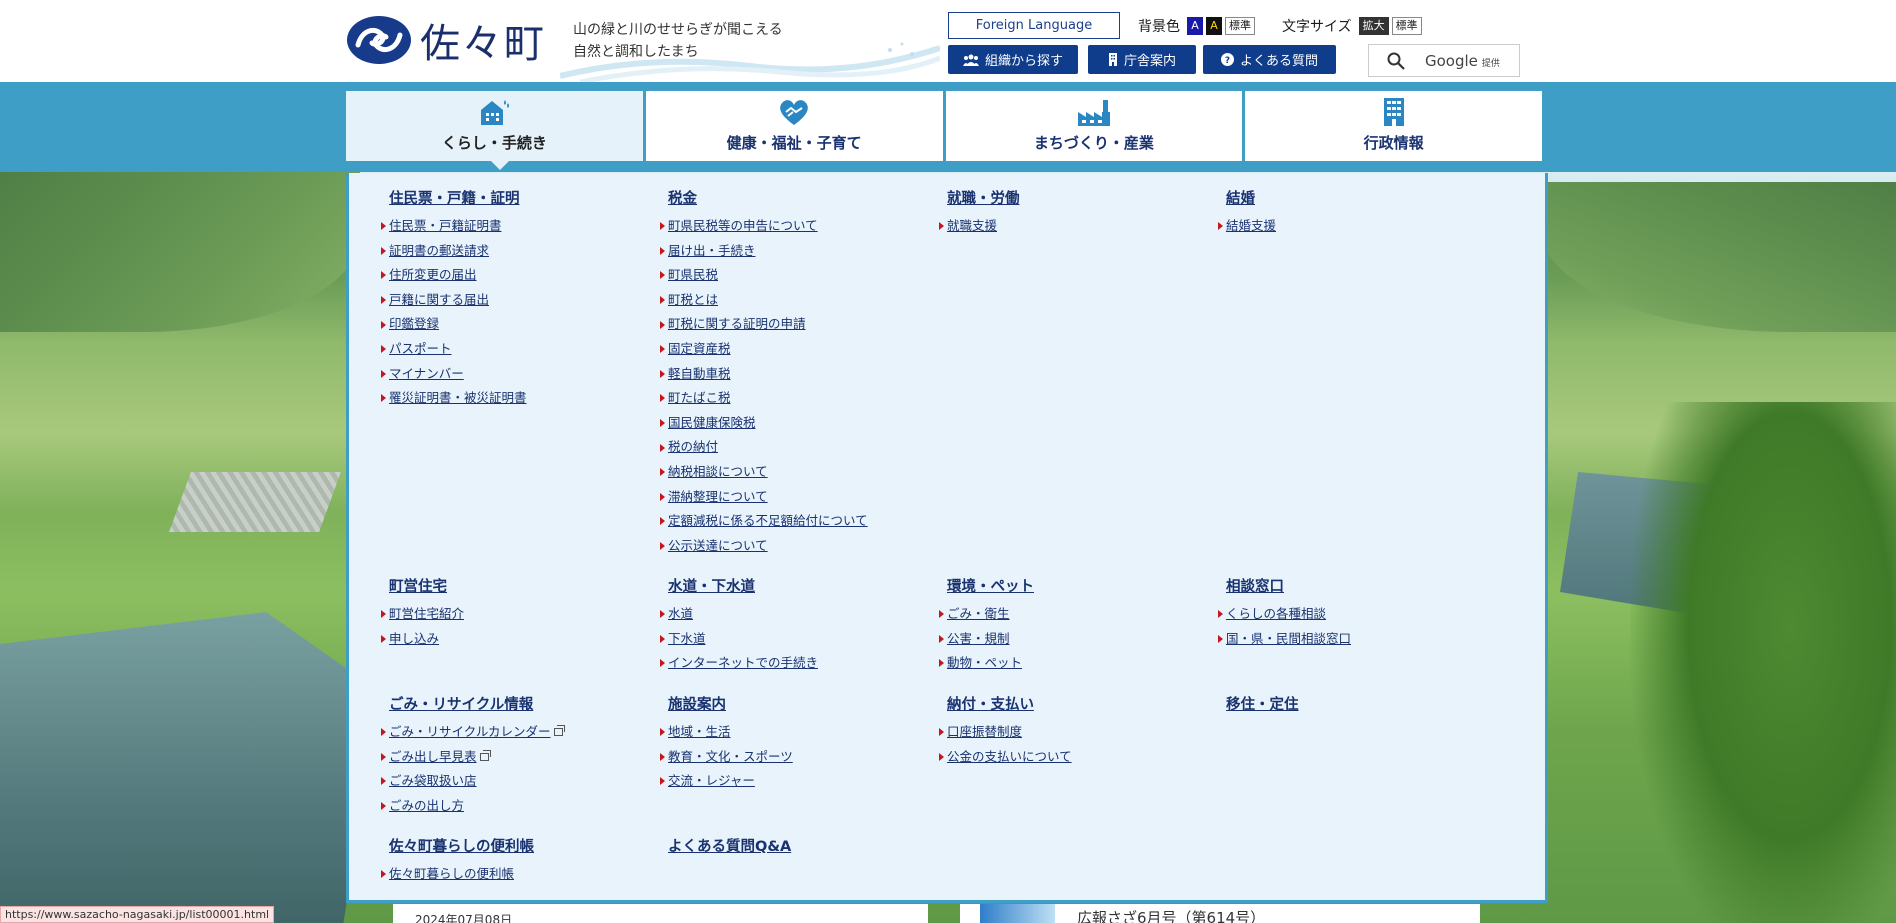  What do you see at coordinates (433, 757) in the screenshot?
I see `menu-link-text: ごみ出し早見表` at bounding box center [433, 757].